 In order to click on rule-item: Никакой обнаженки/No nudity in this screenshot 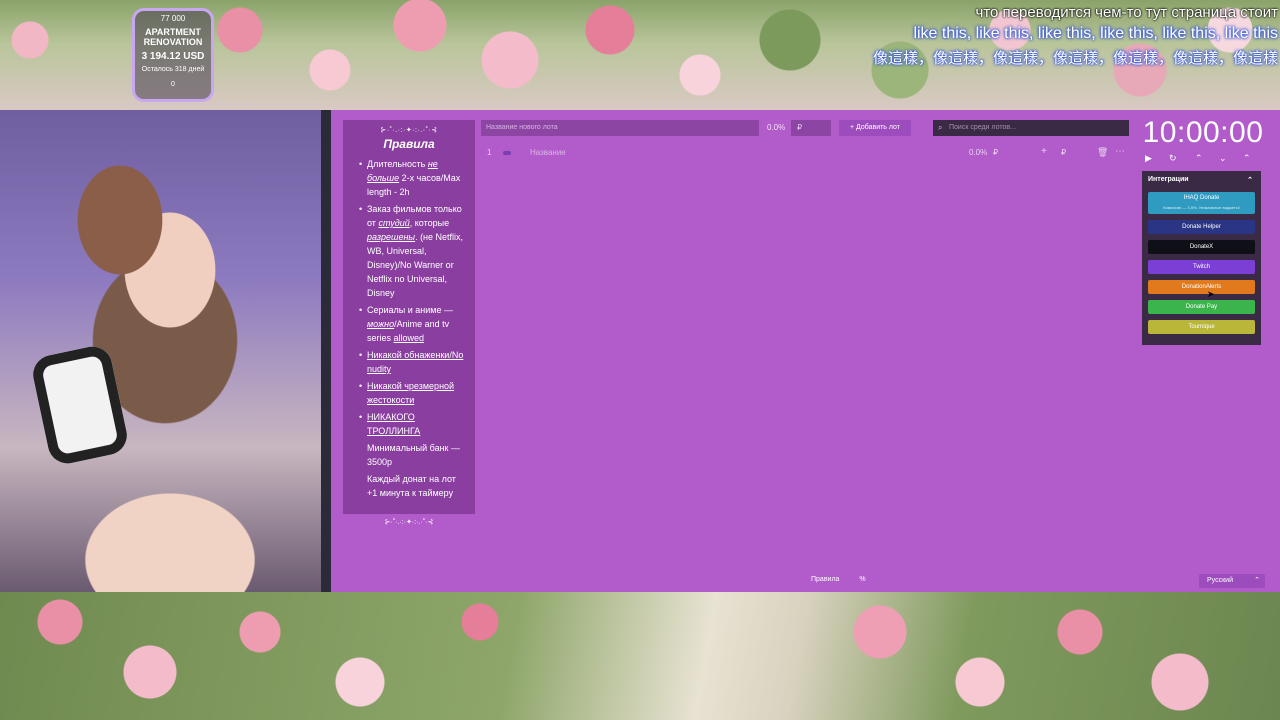, I will do `click(413, 362)`.